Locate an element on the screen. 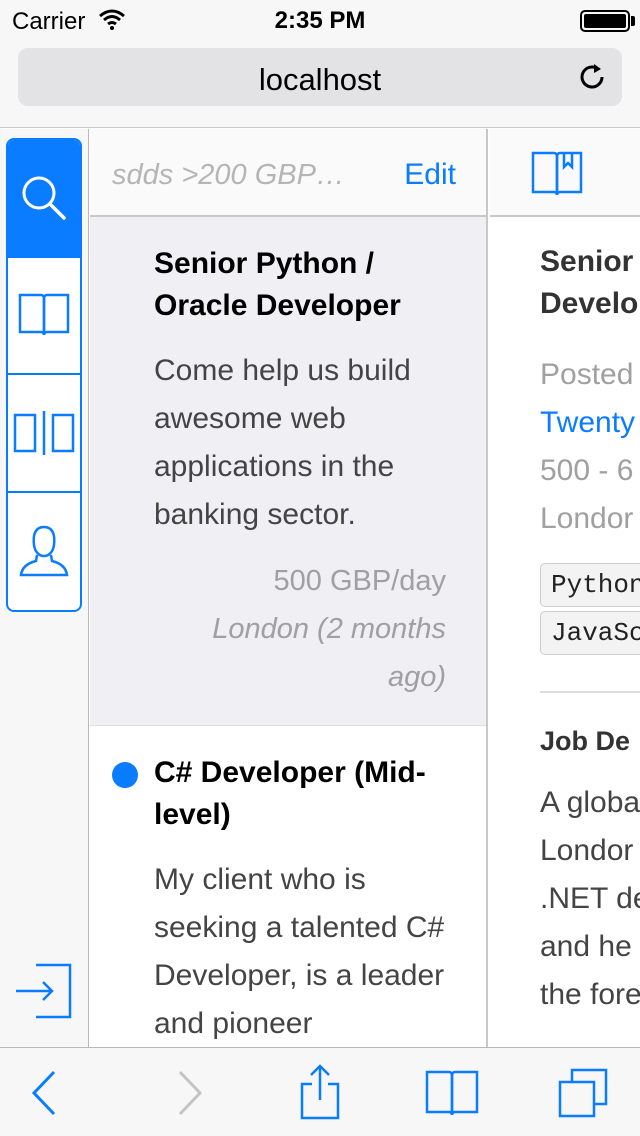  detail-title: Senior Develo is located at coordinates (590, 283).